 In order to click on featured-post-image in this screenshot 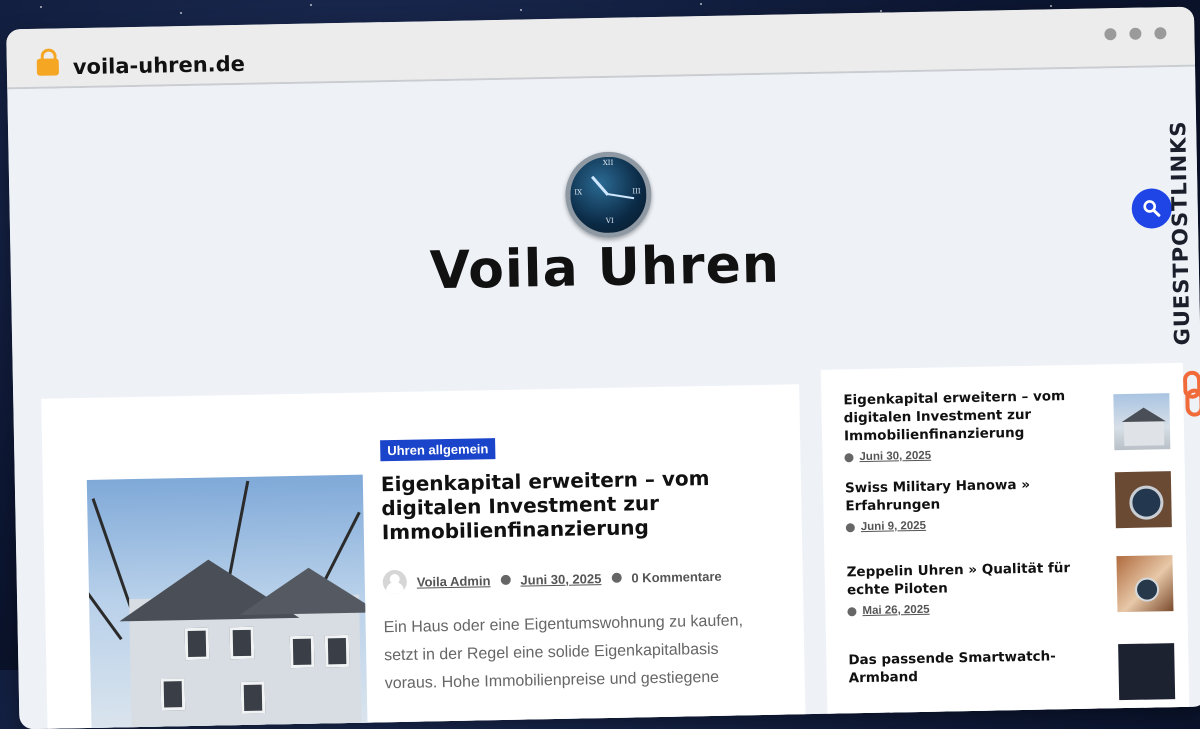, I will do `click(227, 601)`.